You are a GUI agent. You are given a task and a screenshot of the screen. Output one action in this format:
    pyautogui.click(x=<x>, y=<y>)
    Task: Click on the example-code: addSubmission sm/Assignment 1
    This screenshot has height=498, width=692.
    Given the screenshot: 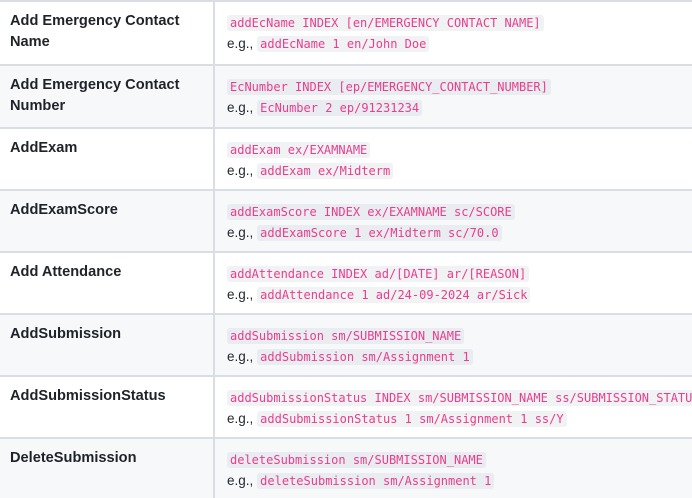 What is the action you would take?
    pyautogui.click(x=365, y=357)
    